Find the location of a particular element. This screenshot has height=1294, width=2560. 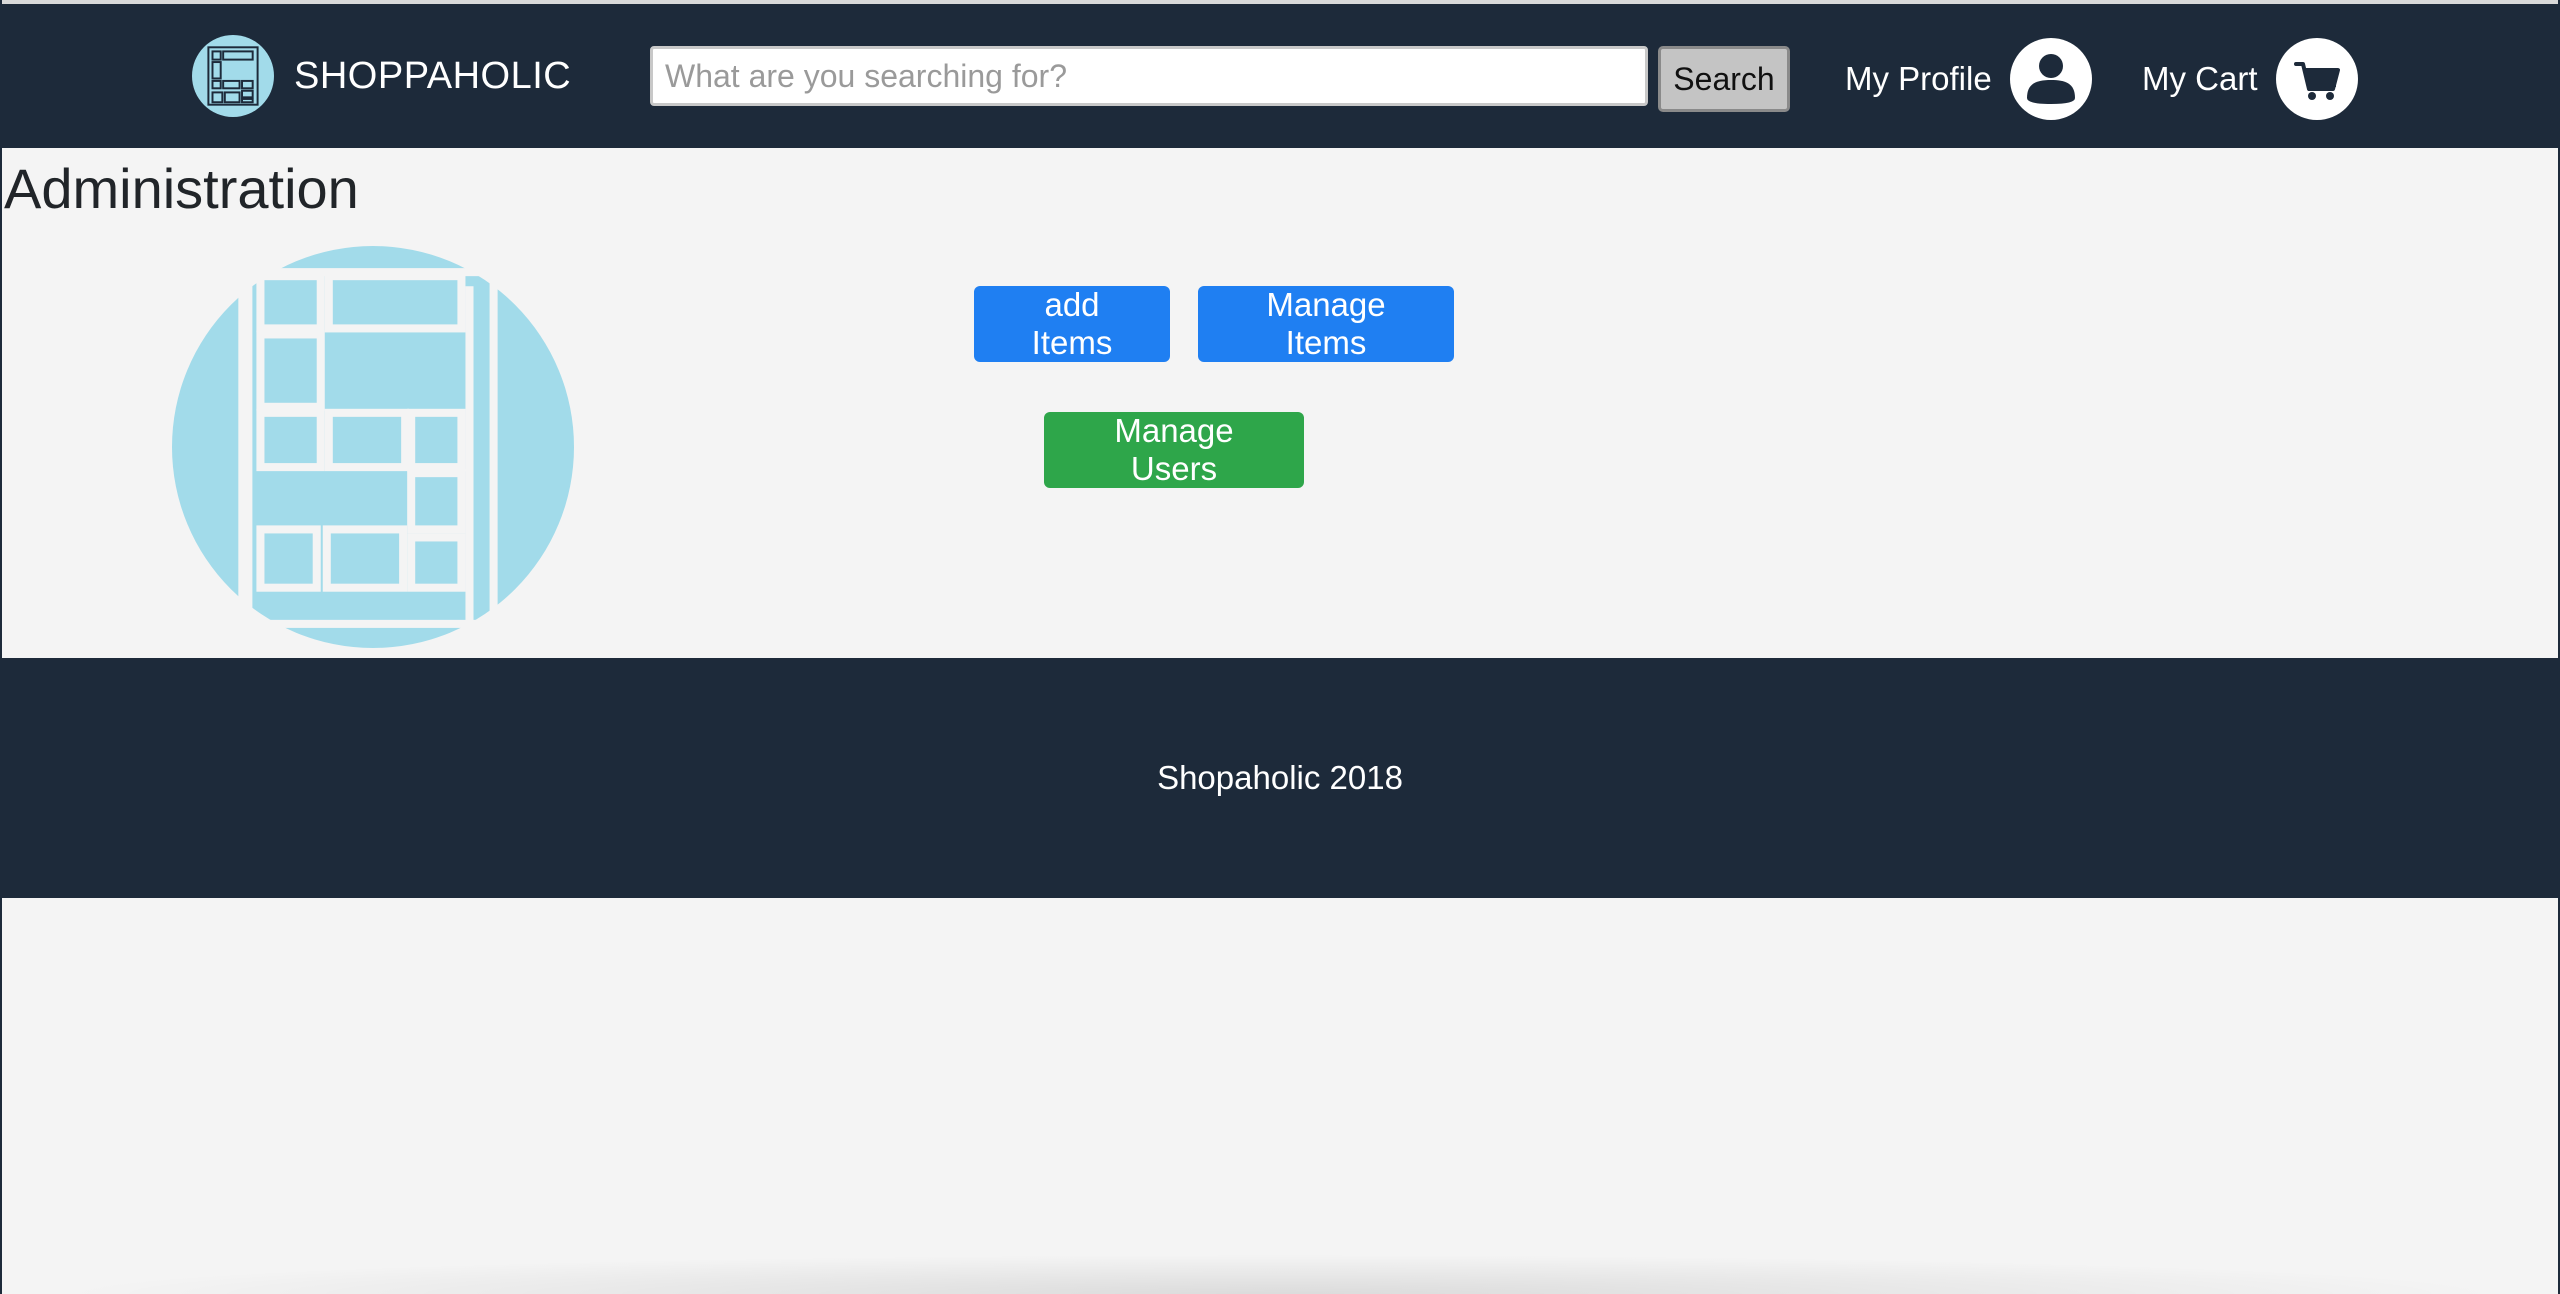

shoppaholic-logo-image is located at coordinates (373, 447).